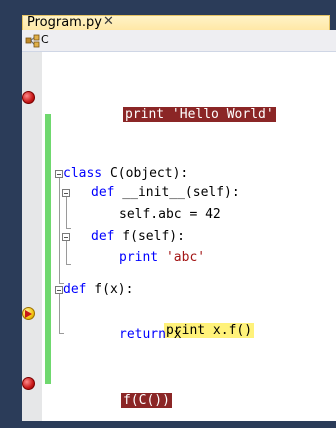 This screenshot has height=428, width=336. I want to click on class-name: C, so click(45, 39).